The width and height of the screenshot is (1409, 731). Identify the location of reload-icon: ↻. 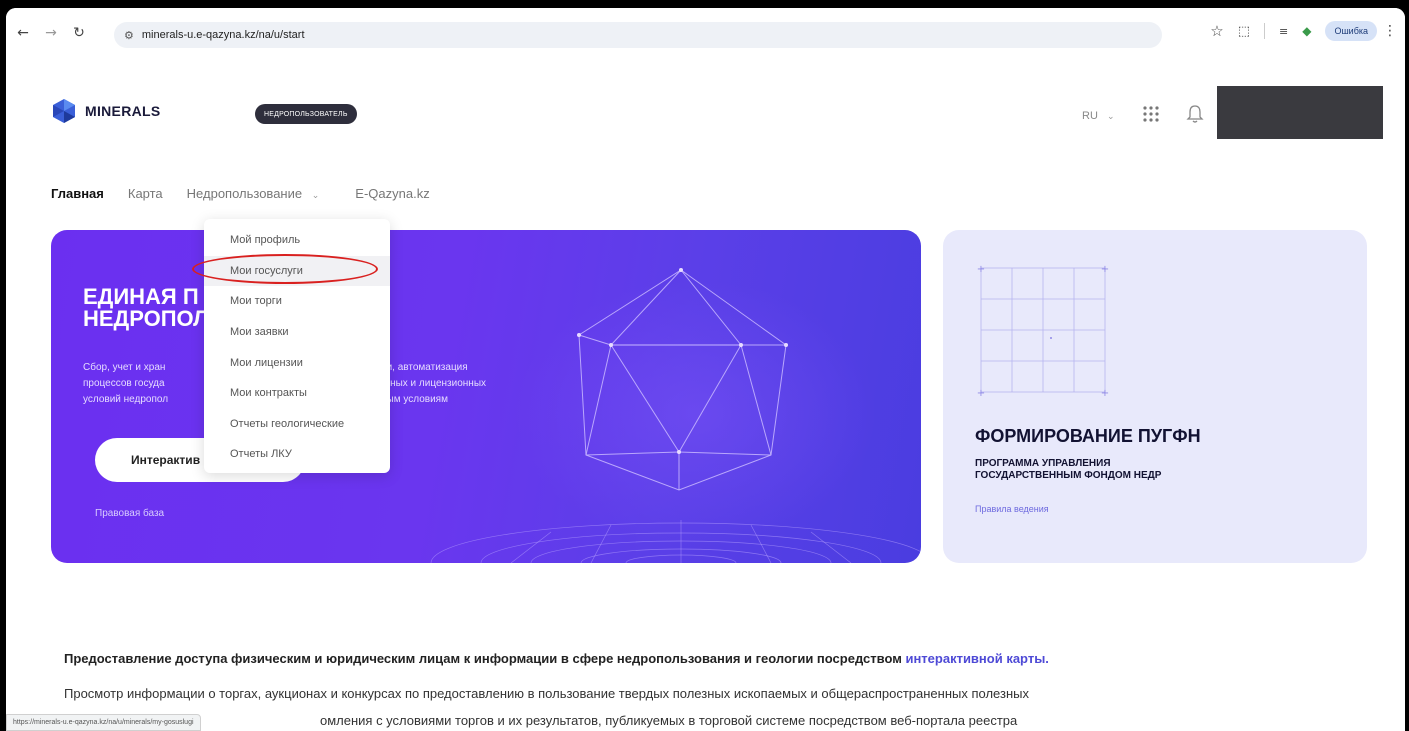
(79, 33).